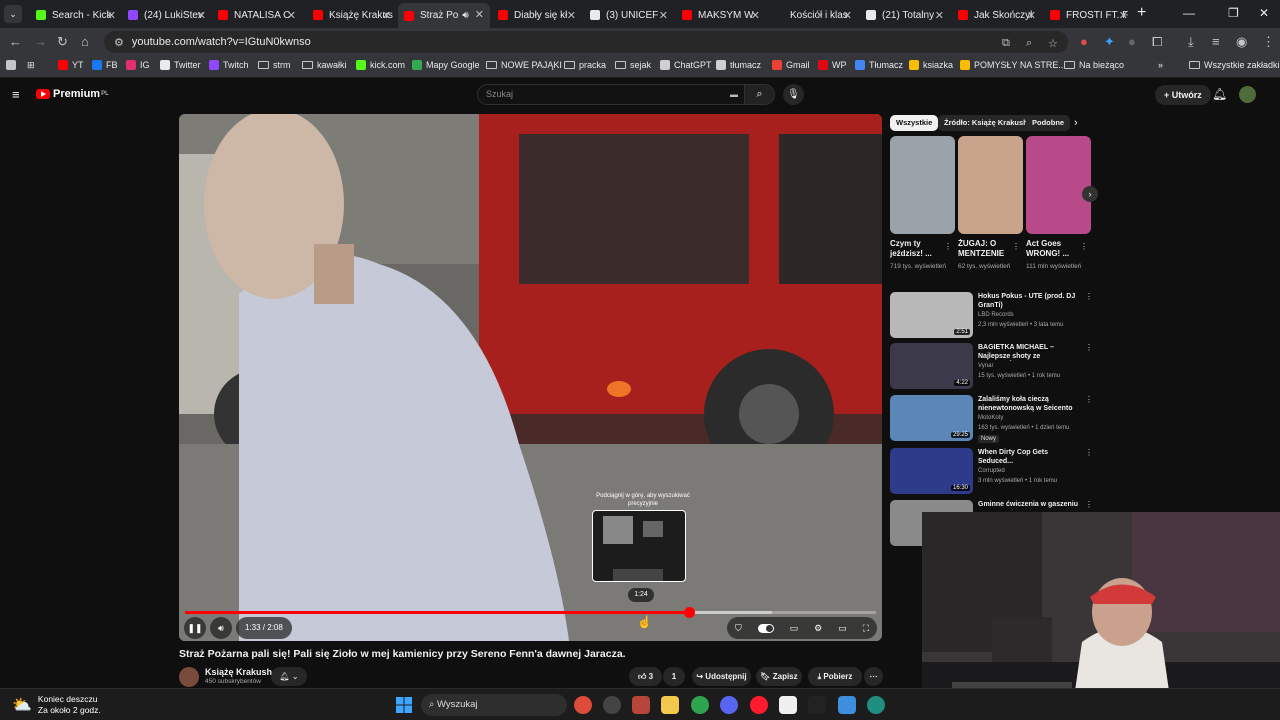 This screenshot has width=1280, height=720. I want to click on subtitles-icon: ▭, so click(794, 628).